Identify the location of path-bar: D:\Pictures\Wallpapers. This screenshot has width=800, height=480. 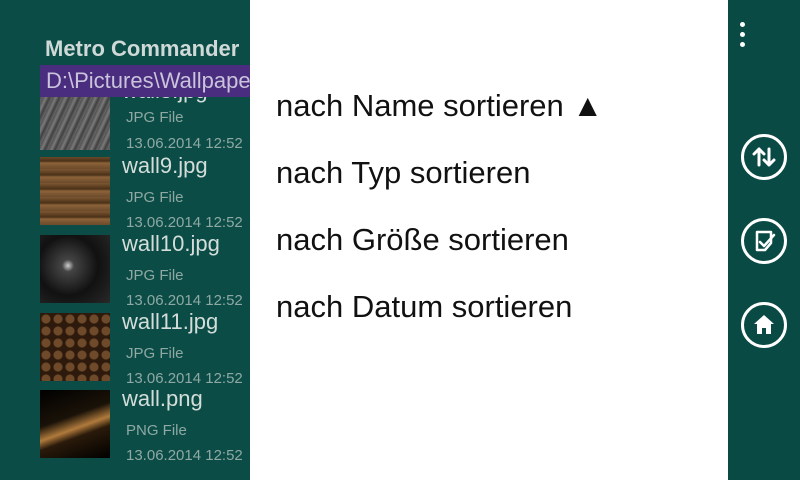
(145, 81).